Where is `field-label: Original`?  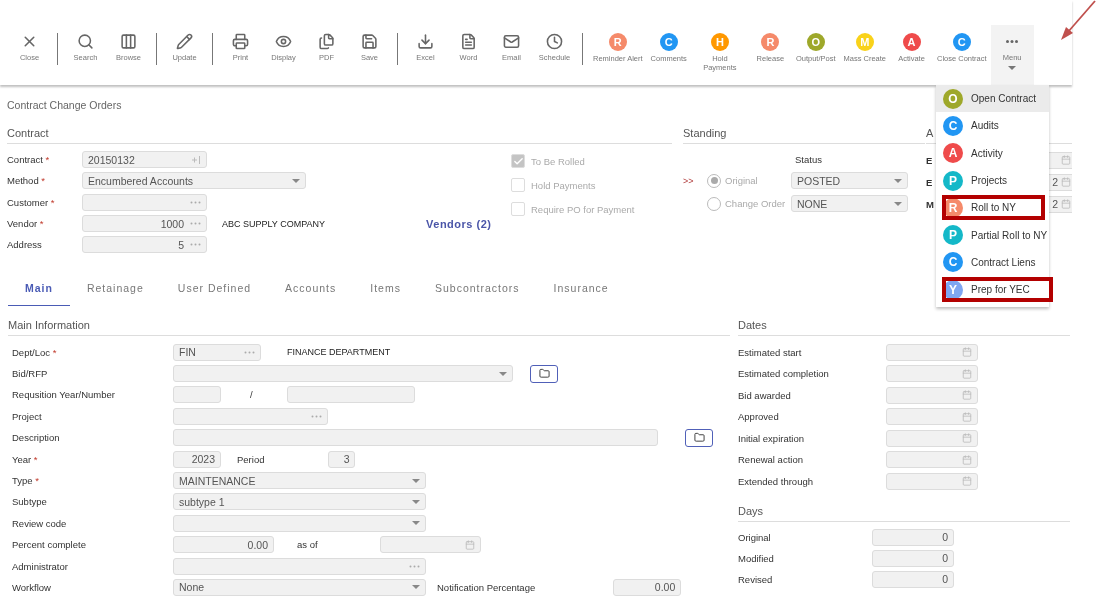
field-label: Original is located at coordinates (755, 537).